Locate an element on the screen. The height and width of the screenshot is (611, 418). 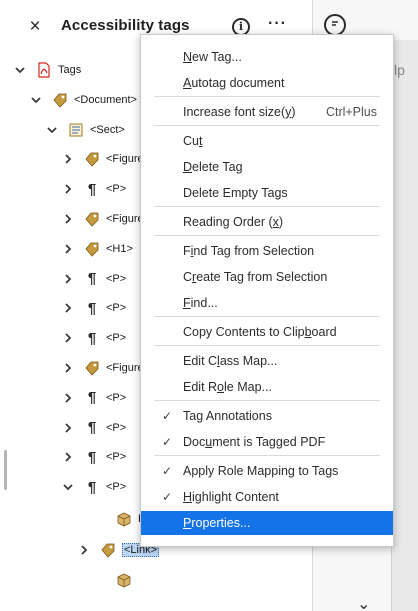
tree-item-p4: ¶ <P> is located at coordinates (94, 338).